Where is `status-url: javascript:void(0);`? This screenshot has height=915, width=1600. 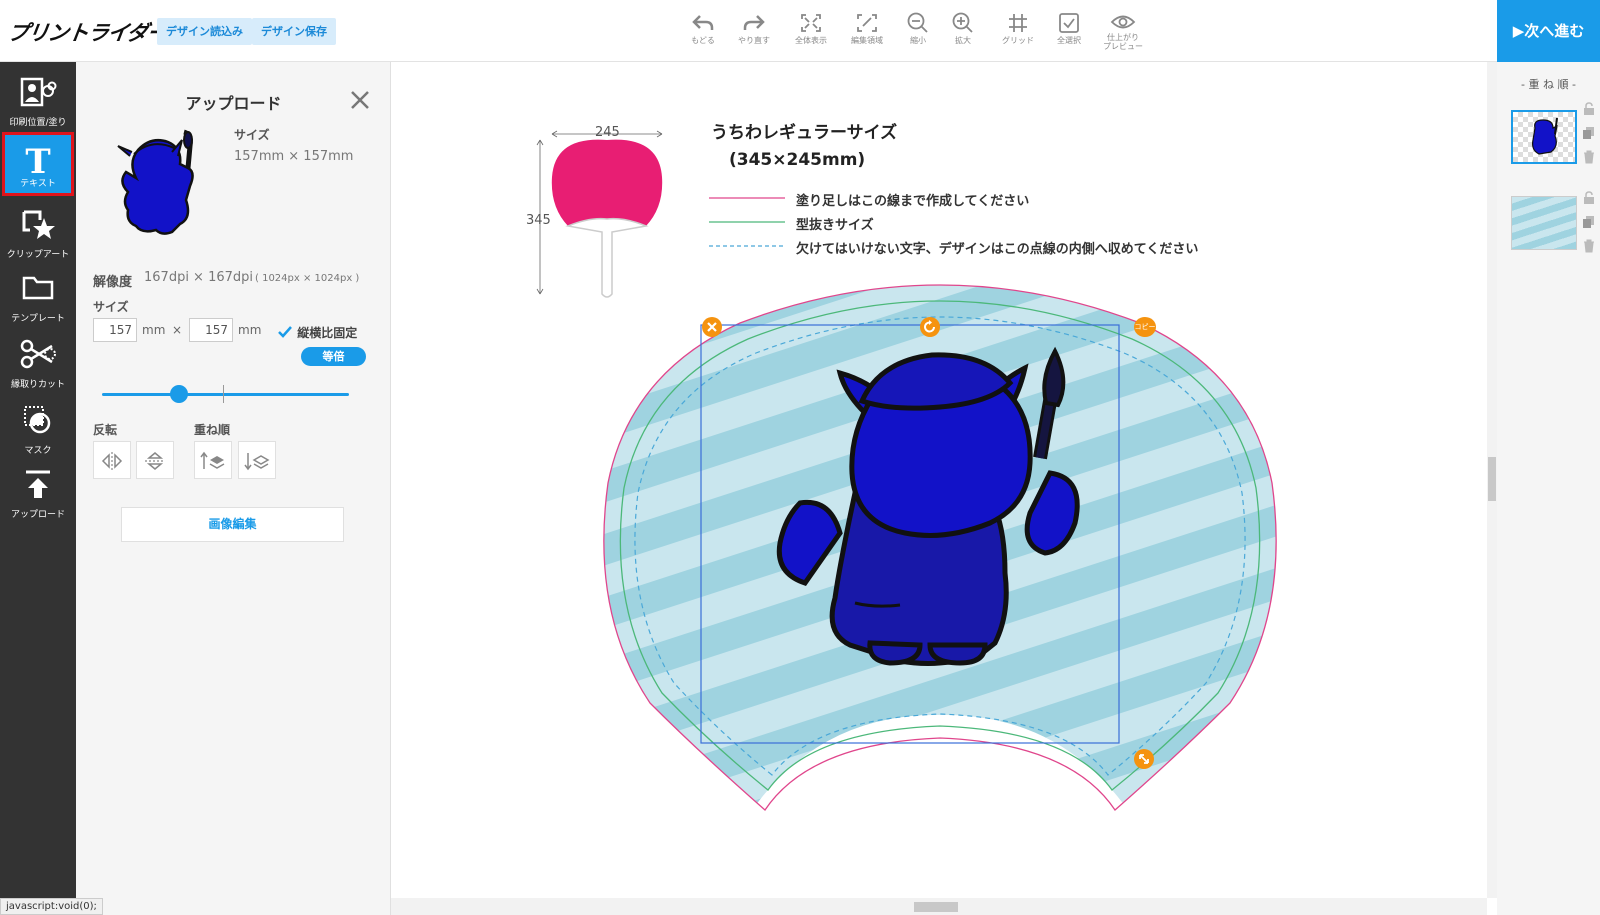 status-url: javascript:void(0); is located at coordinates (51, 906).